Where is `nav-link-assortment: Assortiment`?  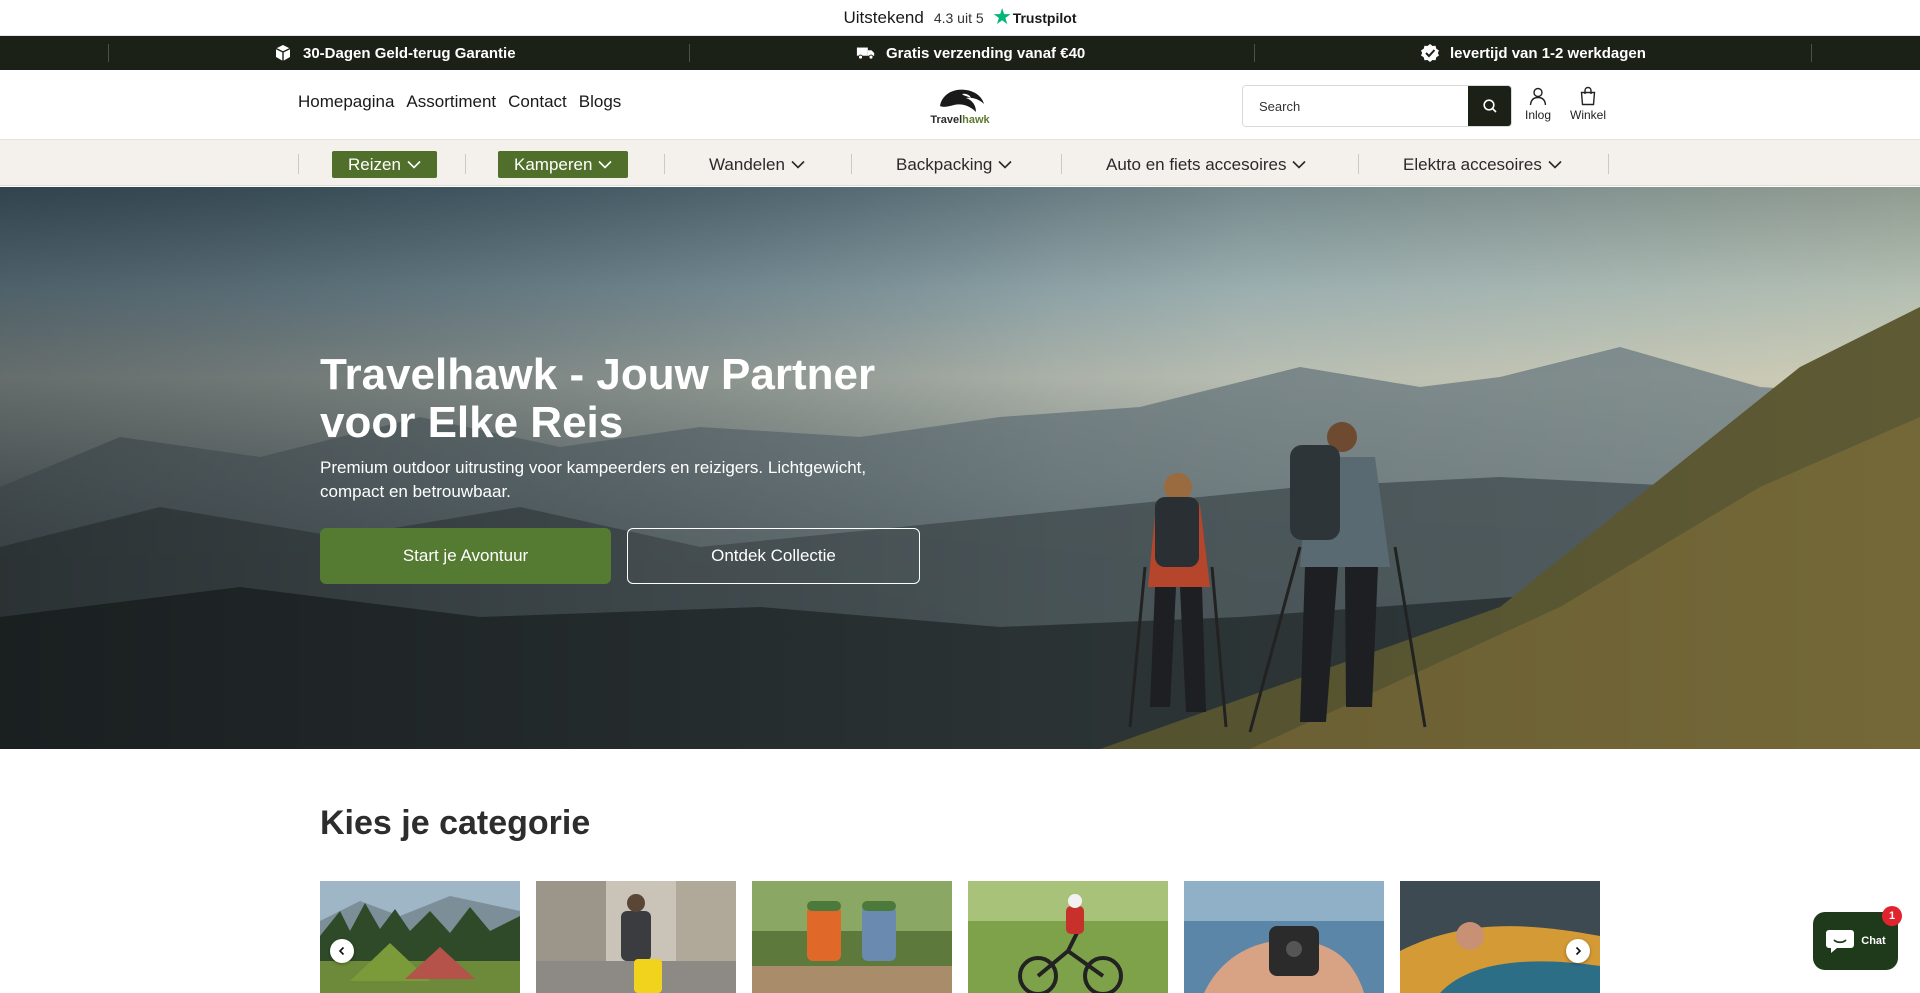 nav-link-assortment: Assortiment is located at coordinates (451, 102).